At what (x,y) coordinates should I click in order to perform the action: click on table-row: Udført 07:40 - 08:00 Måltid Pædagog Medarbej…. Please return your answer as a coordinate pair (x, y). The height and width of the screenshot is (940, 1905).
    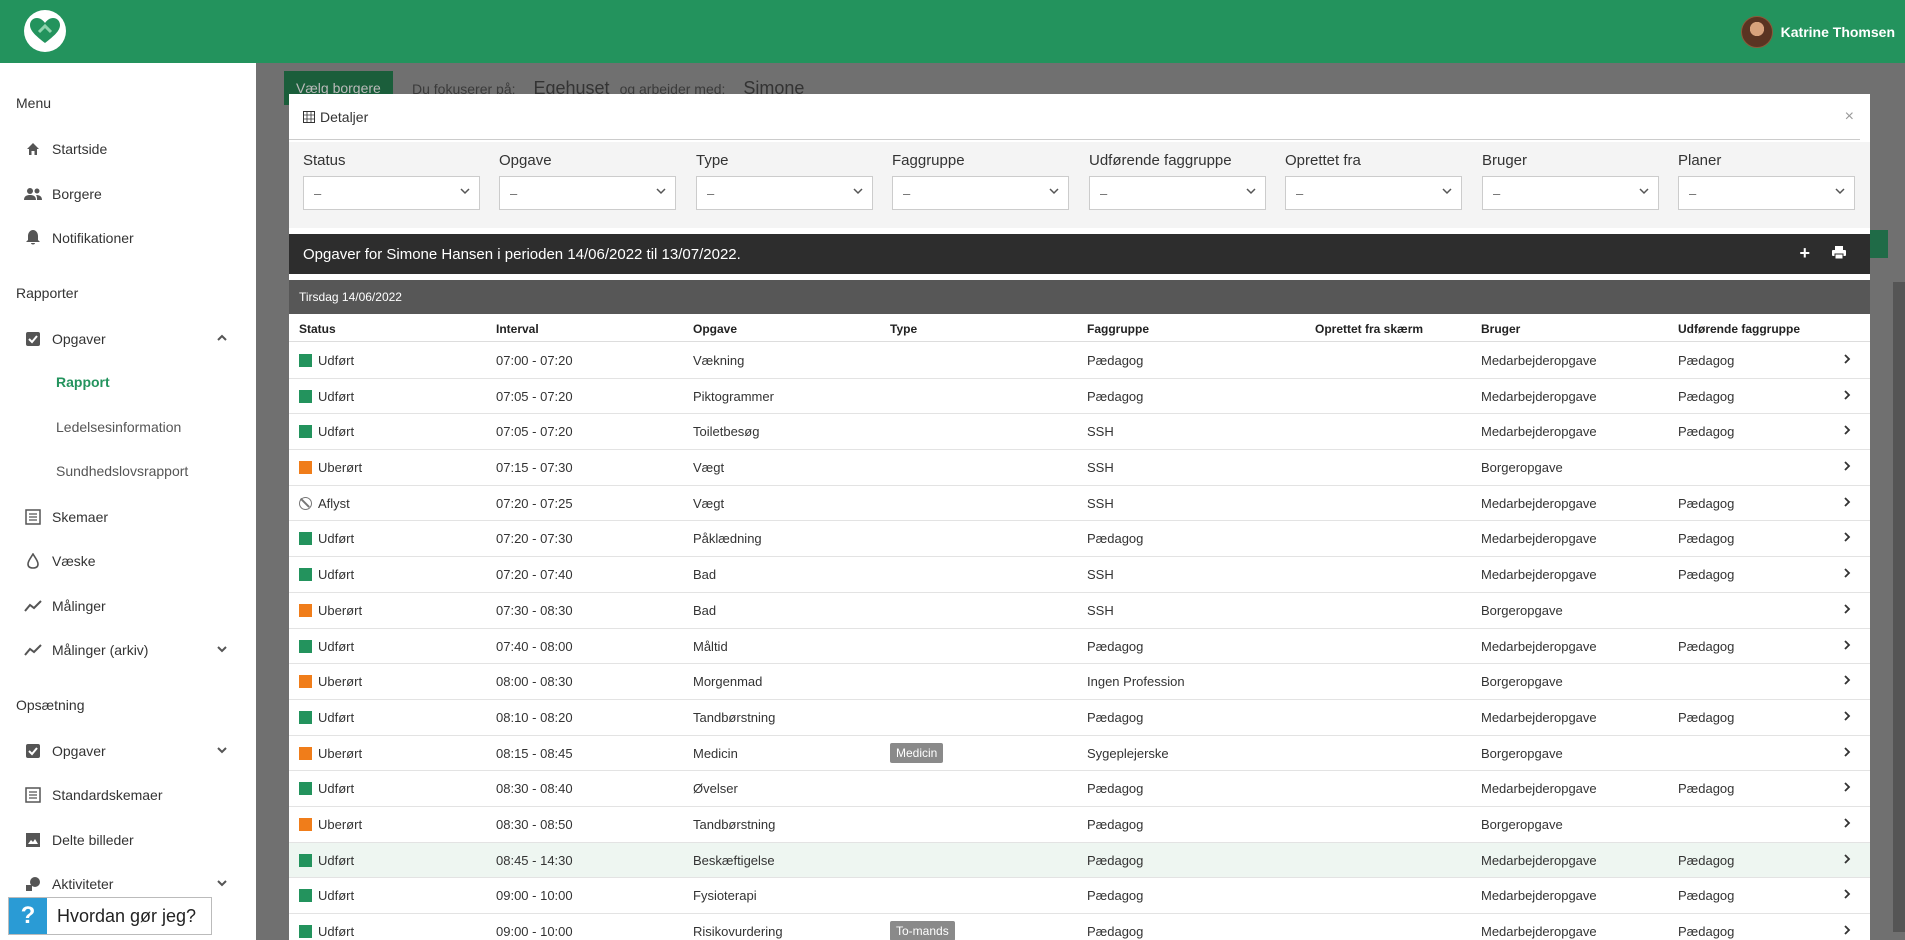
    Looking at the image, I should click on (1079, 647).